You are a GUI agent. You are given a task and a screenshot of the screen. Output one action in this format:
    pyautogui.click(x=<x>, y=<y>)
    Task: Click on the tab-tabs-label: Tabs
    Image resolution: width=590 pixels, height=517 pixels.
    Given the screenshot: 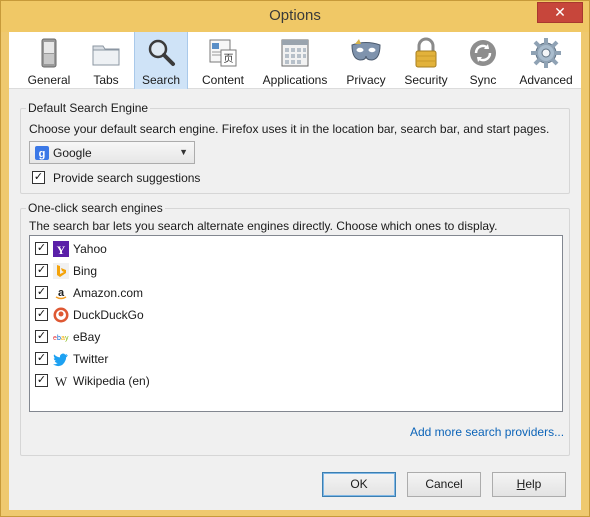 What is the action you would take?
    pyautogui.click(x=106, y=80)
    